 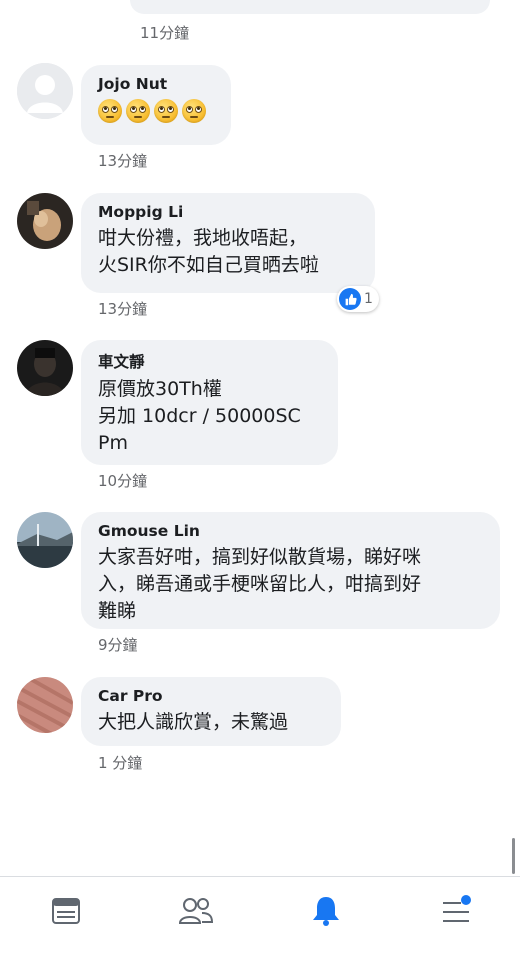 I want to click on comment-text: 大家吾好咁，搞到好似散貨場，睇好咪 入，睇吾通或手梗咪留比人，咁搞到好 難睇, so click(x=260, y=584).